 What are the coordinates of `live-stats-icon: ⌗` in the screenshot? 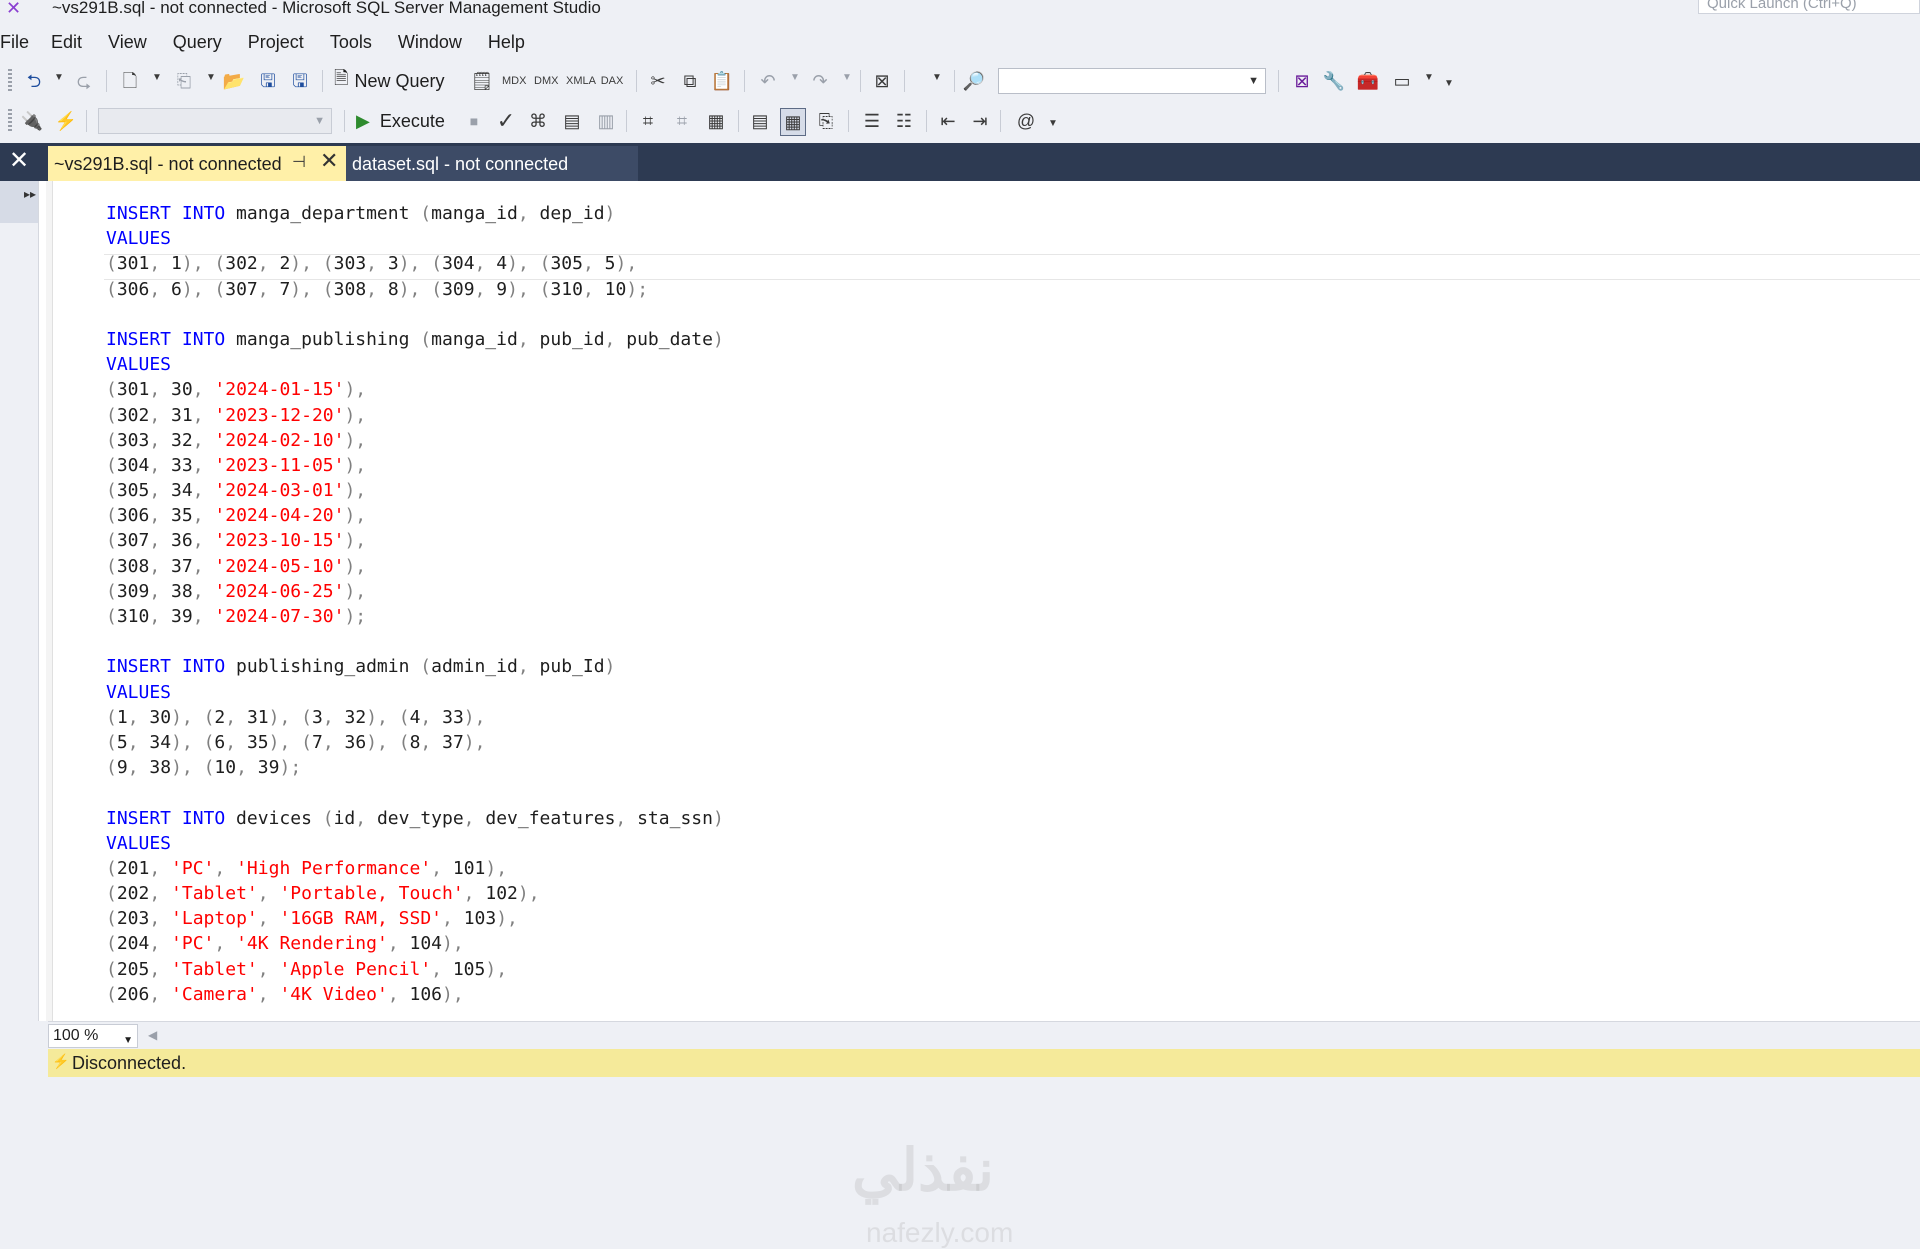 It's located at (682, 121).